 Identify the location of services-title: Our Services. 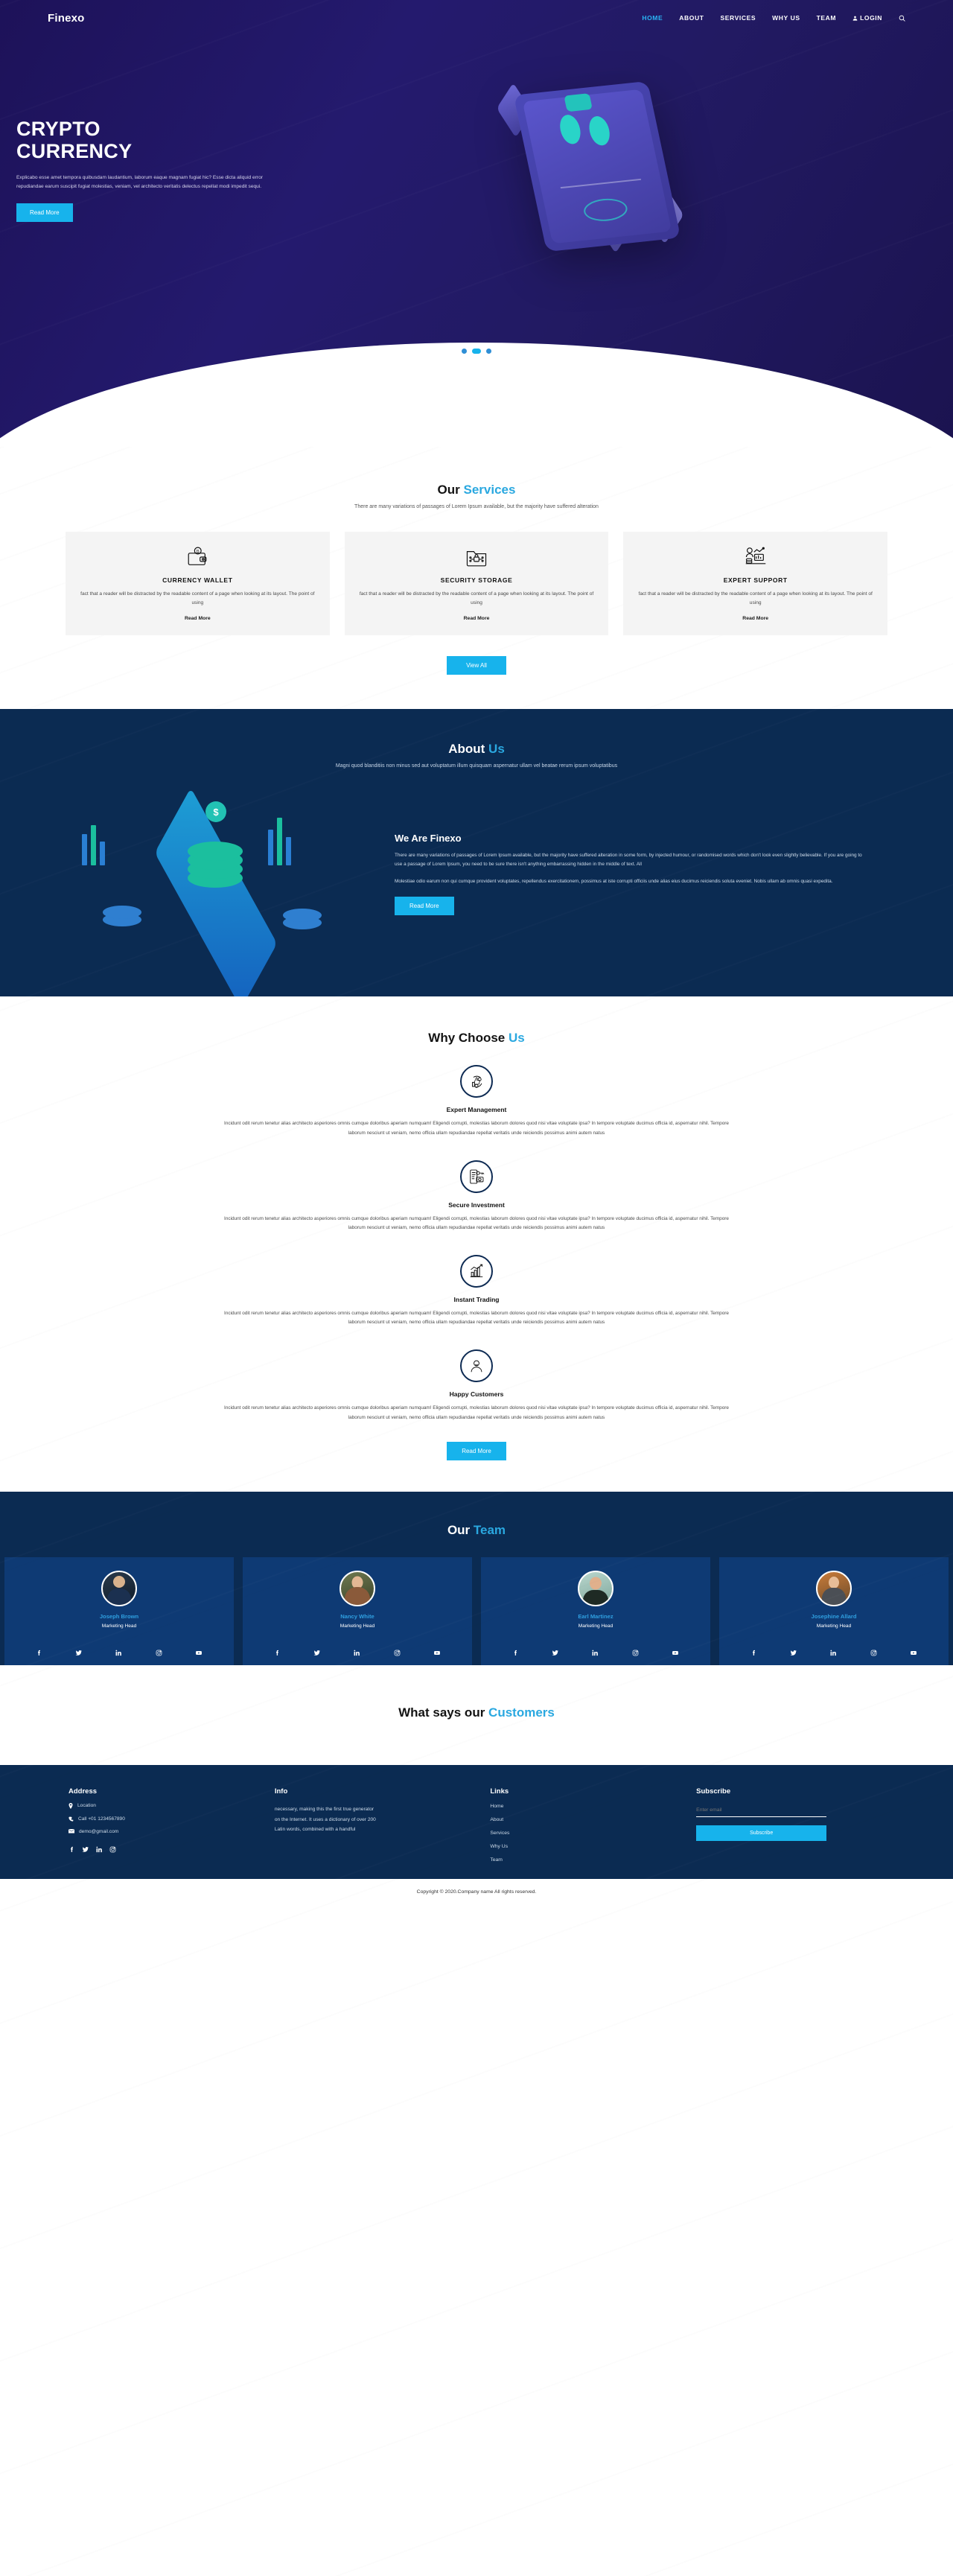
(476, 490).